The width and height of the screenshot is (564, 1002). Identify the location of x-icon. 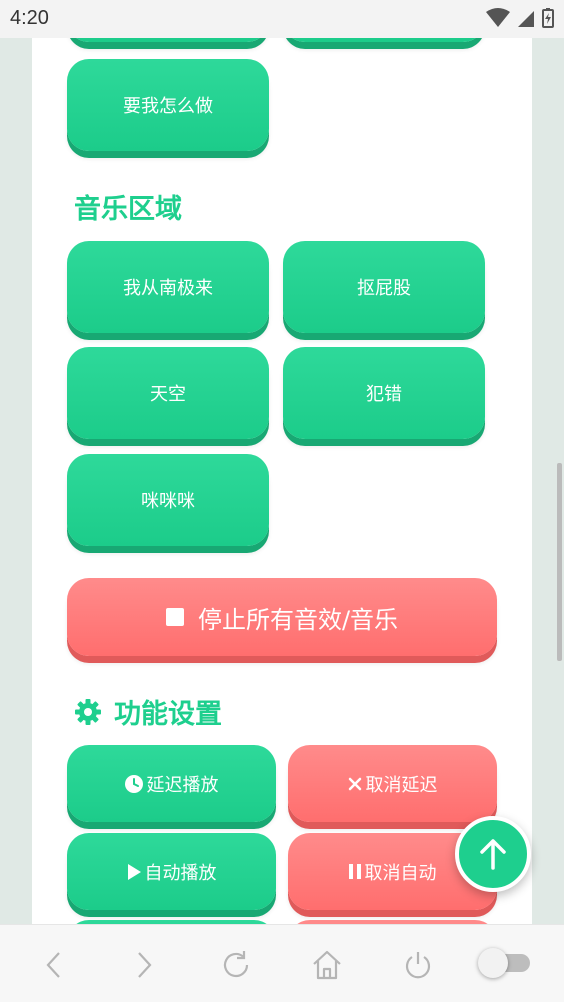
(354, 783).